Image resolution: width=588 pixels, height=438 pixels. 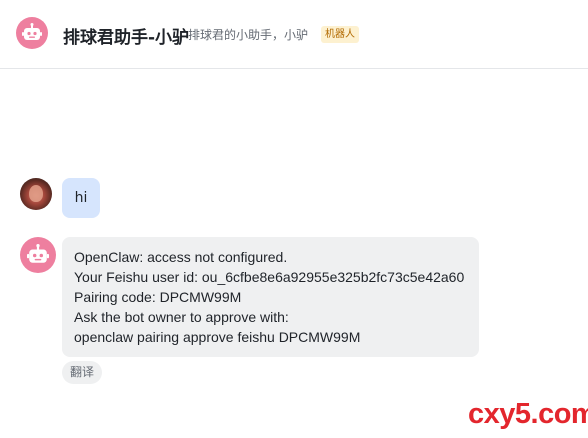 I want to click on user-message-bubble: hi, so click(x=81, y=198).